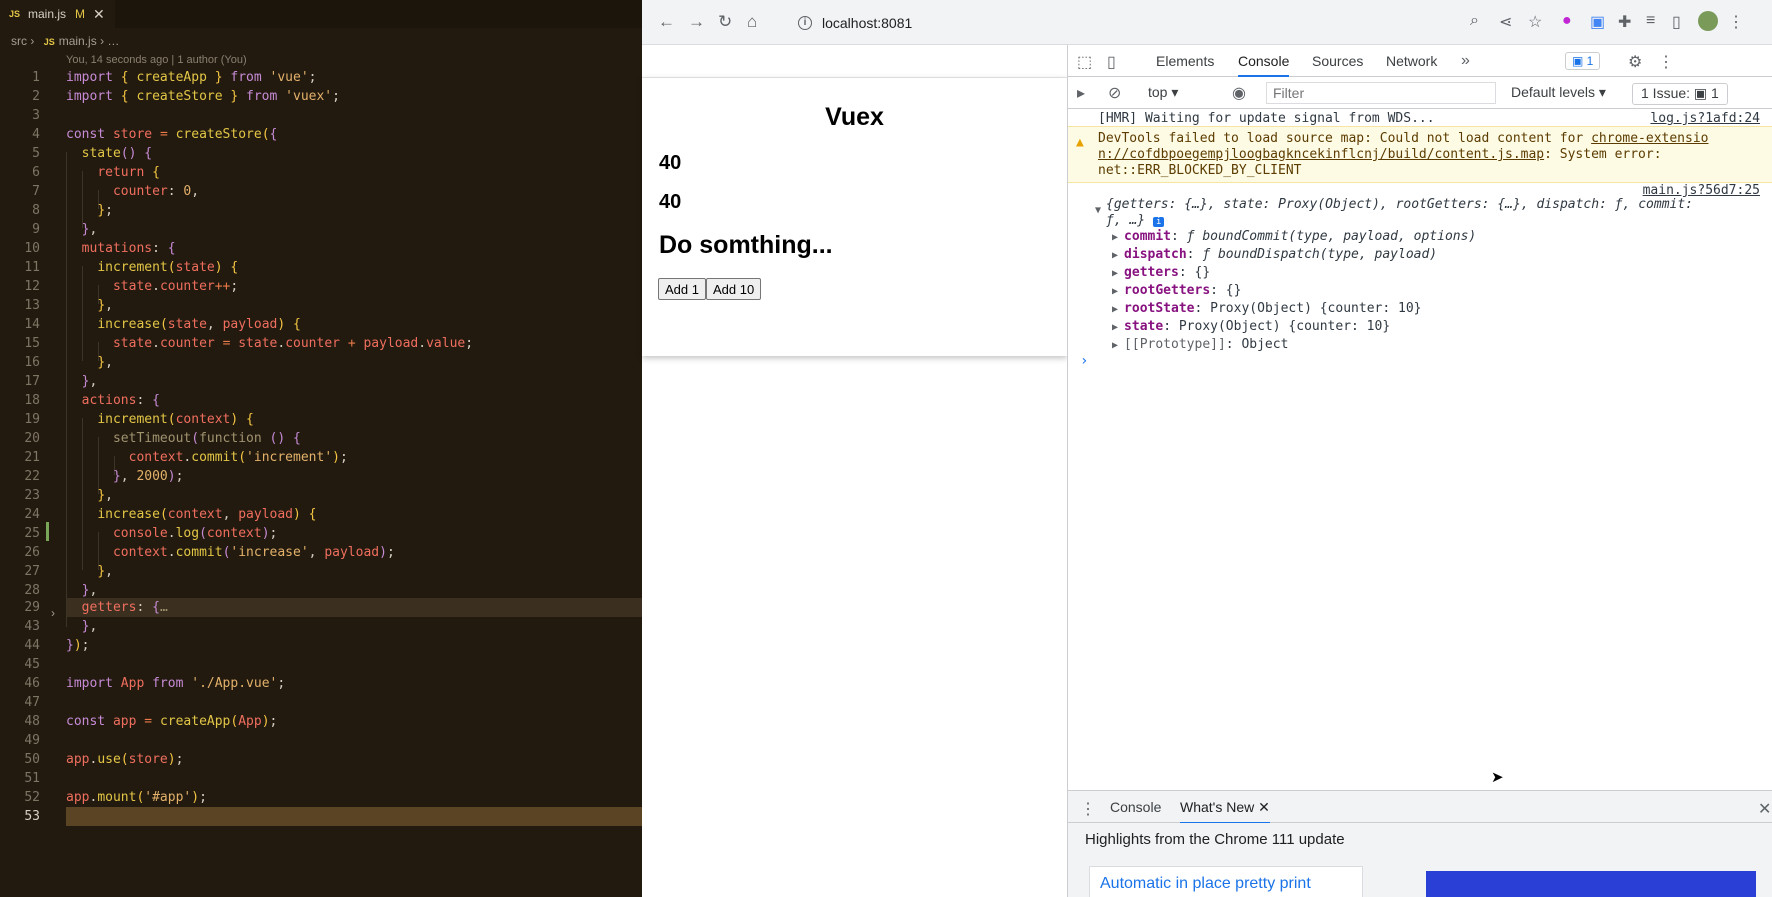 Image resolution: width=1772 pixels, height=897 pixels. Describe the element at coordinates (1135, 220) in the screenshot. I see `object-summary: ƒ, …} i` at that location.